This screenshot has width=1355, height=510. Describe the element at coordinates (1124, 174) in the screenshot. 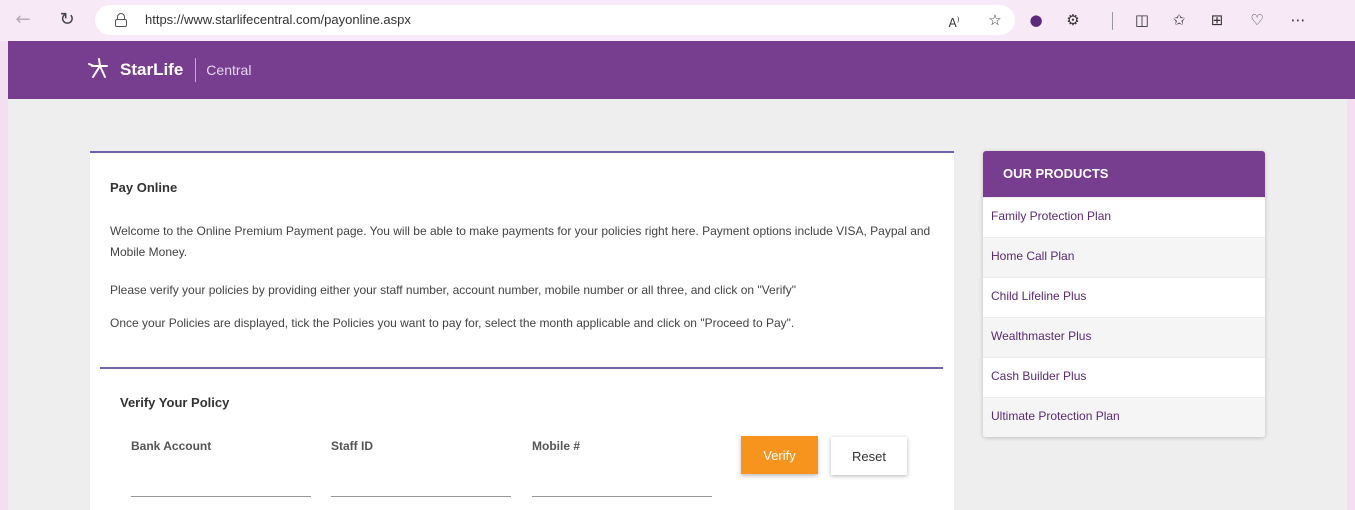

I see `products-heading: OUR PRODUCTS` at that location.